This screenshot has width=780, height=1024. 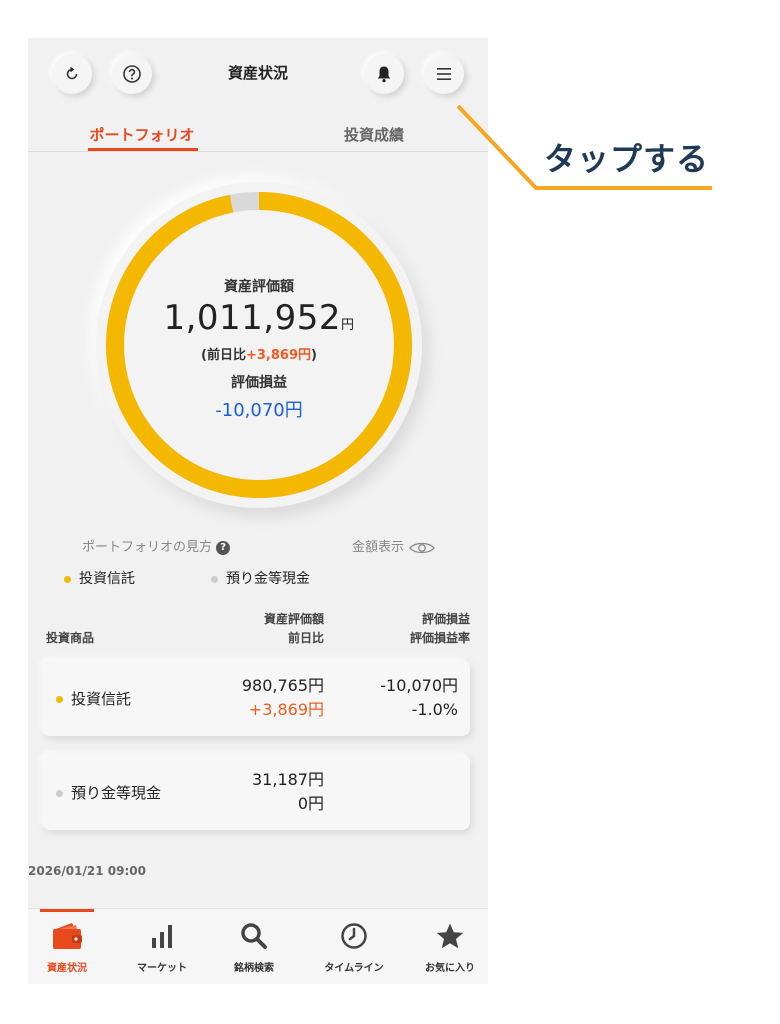 What do you see at coordinates (288, 779) in the screenshot?
I see `holding-value: 31,187円` at bounding box center [288, 779].